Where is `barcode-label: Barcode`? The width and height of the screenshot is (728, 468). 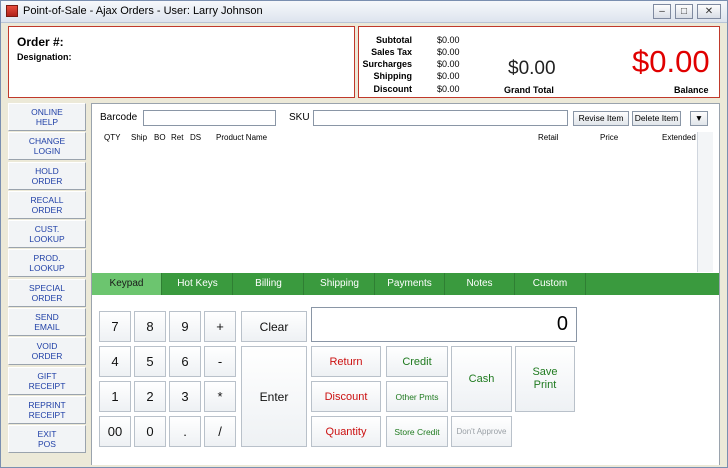 barcode-label: Barcode is located at coordinates (119, 117).